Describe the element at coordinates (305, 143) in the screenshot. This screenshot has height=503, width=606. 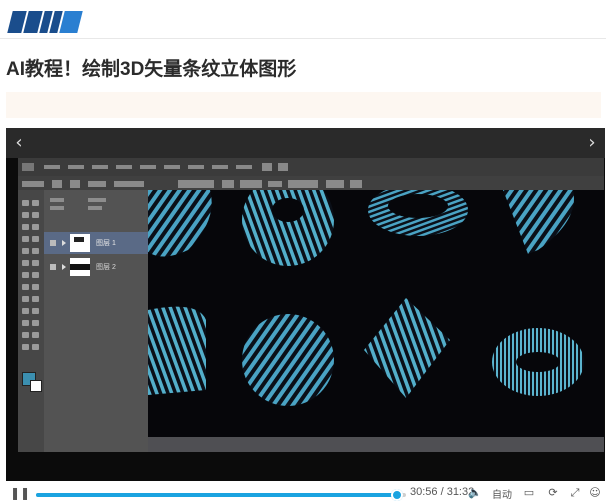
I see `player-topbar: ‹ ›` at that location.